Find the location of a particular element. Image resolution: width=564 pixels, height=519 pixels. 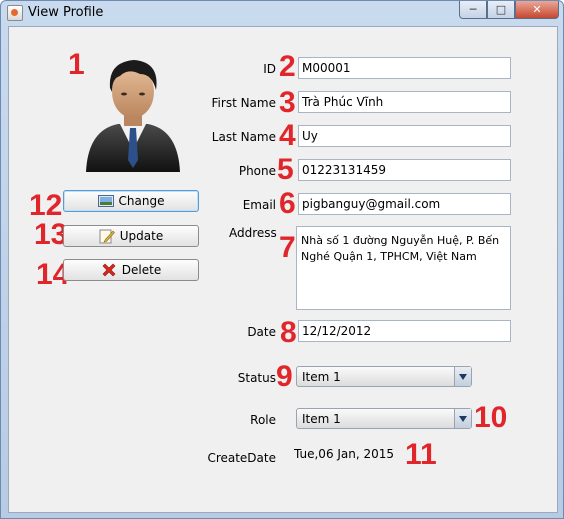

minimize-icon: ─ is located at coordinates (473, 9).